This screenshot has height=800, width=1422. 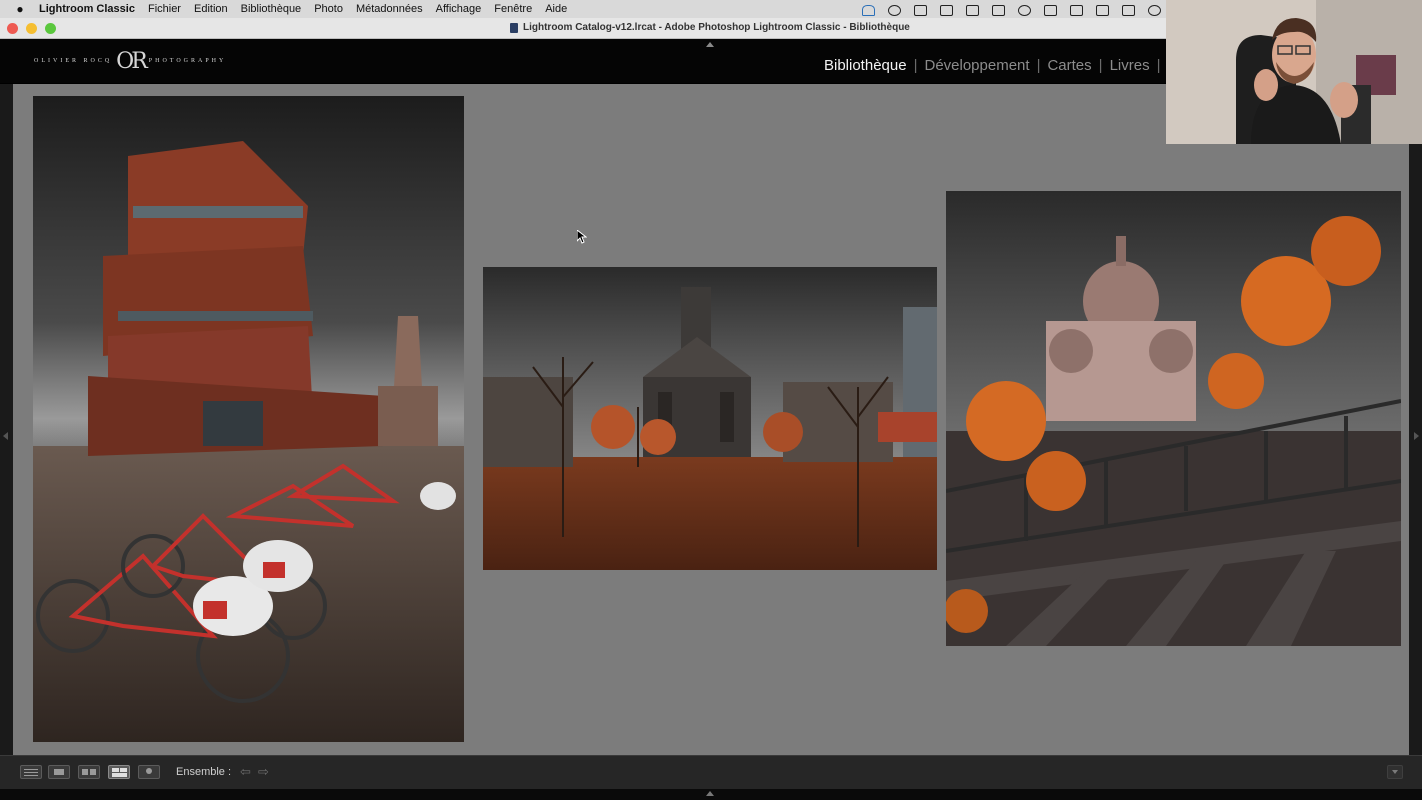 What do you see at coordinates (328, 9) in the screenshot?
I see `menu-photo: Photo` at bounding box center [328, 9].